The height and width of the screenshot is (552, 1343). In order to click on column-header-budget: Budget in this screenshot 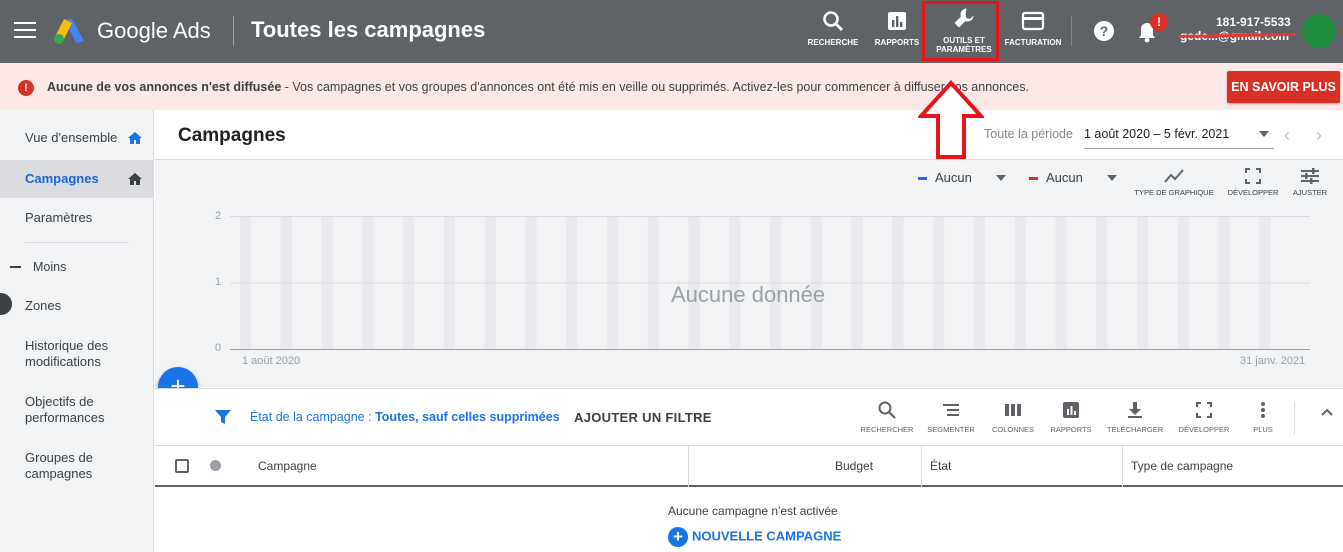, I will do `click(854, 466)`.